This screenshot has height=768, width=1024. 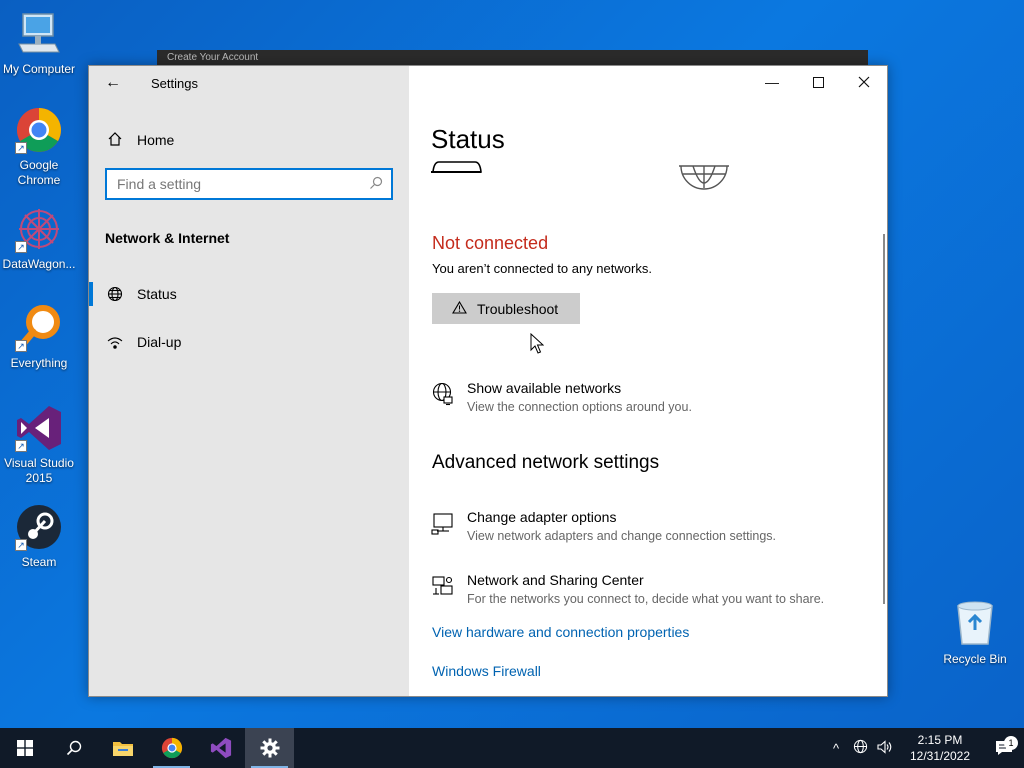 What do you see at coordinates (542, 268) in the screenshot?
I see `connection-status-description: You aren’t connected to any networks.` at bounding box center [542, 268].